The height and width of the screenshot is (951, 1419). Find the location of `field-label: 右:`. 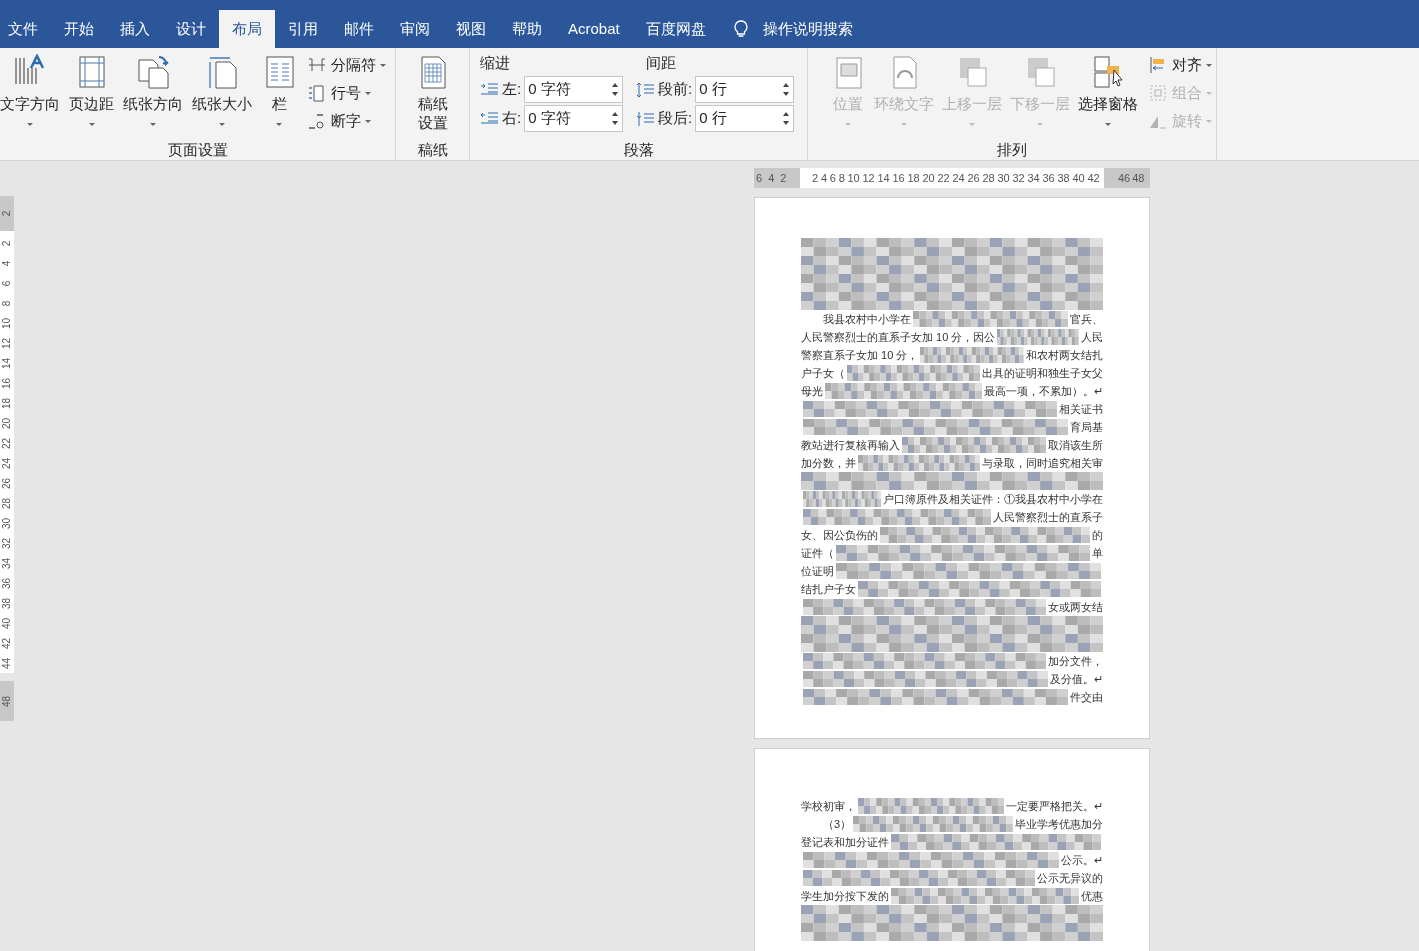

field-label: 右: is located at coordinates (512, 118).